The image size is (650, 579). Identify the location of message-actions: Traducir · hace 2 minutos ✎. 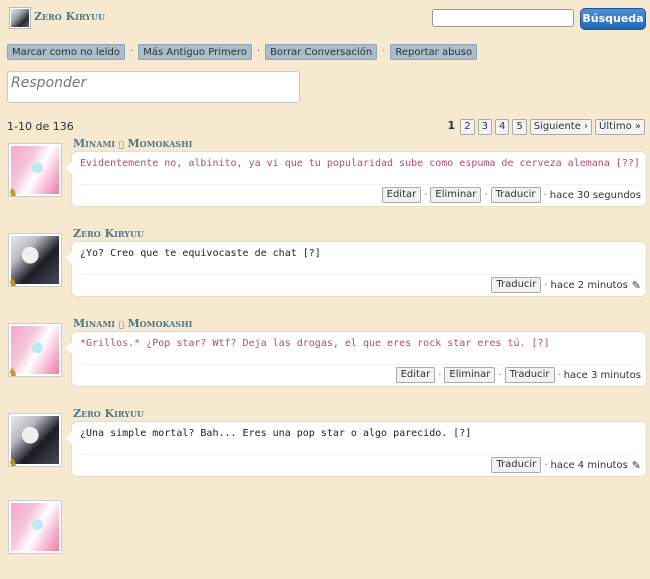
(566, 285).